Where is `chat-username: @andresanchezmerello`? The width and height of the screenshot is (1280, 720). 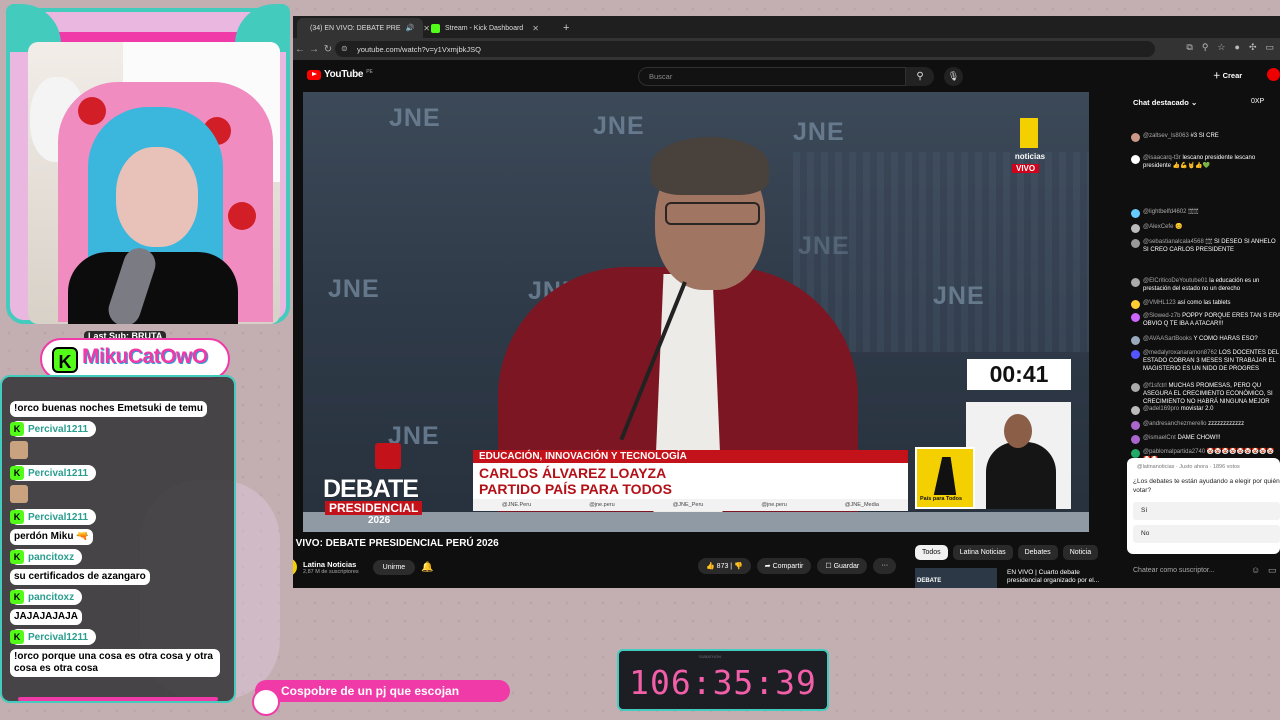
chat-username: @andresanchezmerello is located at coordinates (1174, 424).